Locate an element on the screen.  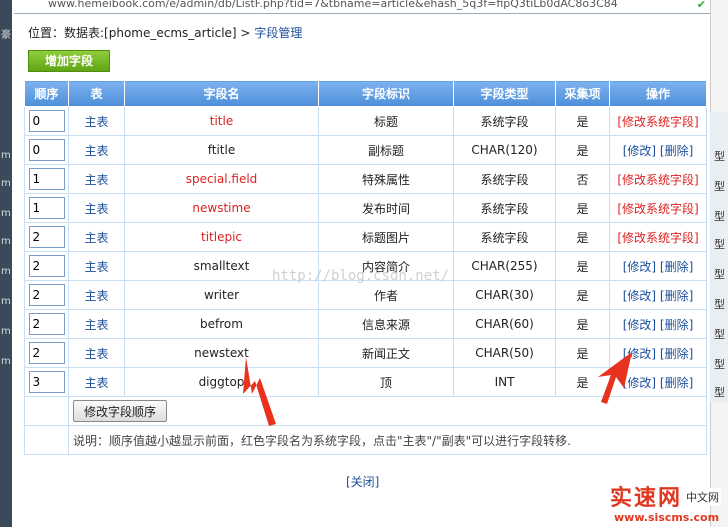
field-type-cell: CHAR(60) is located at coordinates (504, 324).